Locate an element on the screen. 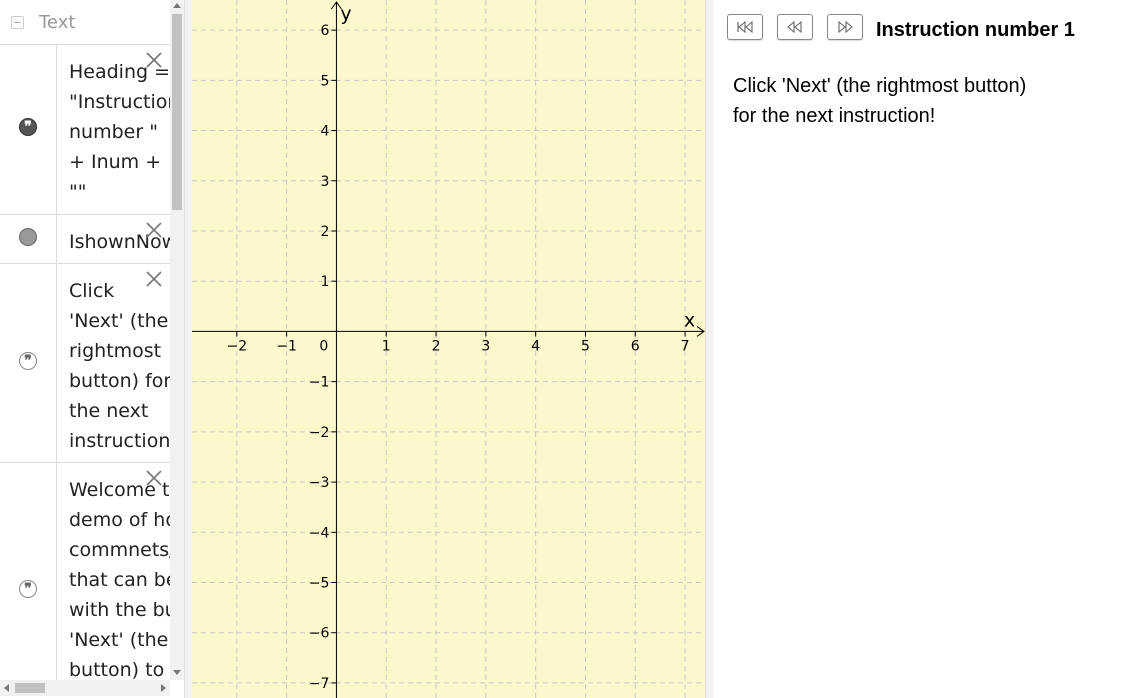 This screenshot has height=698, width=1125. algebra-item-ishownnow: IshownNow is located at coordinates (85, 239).